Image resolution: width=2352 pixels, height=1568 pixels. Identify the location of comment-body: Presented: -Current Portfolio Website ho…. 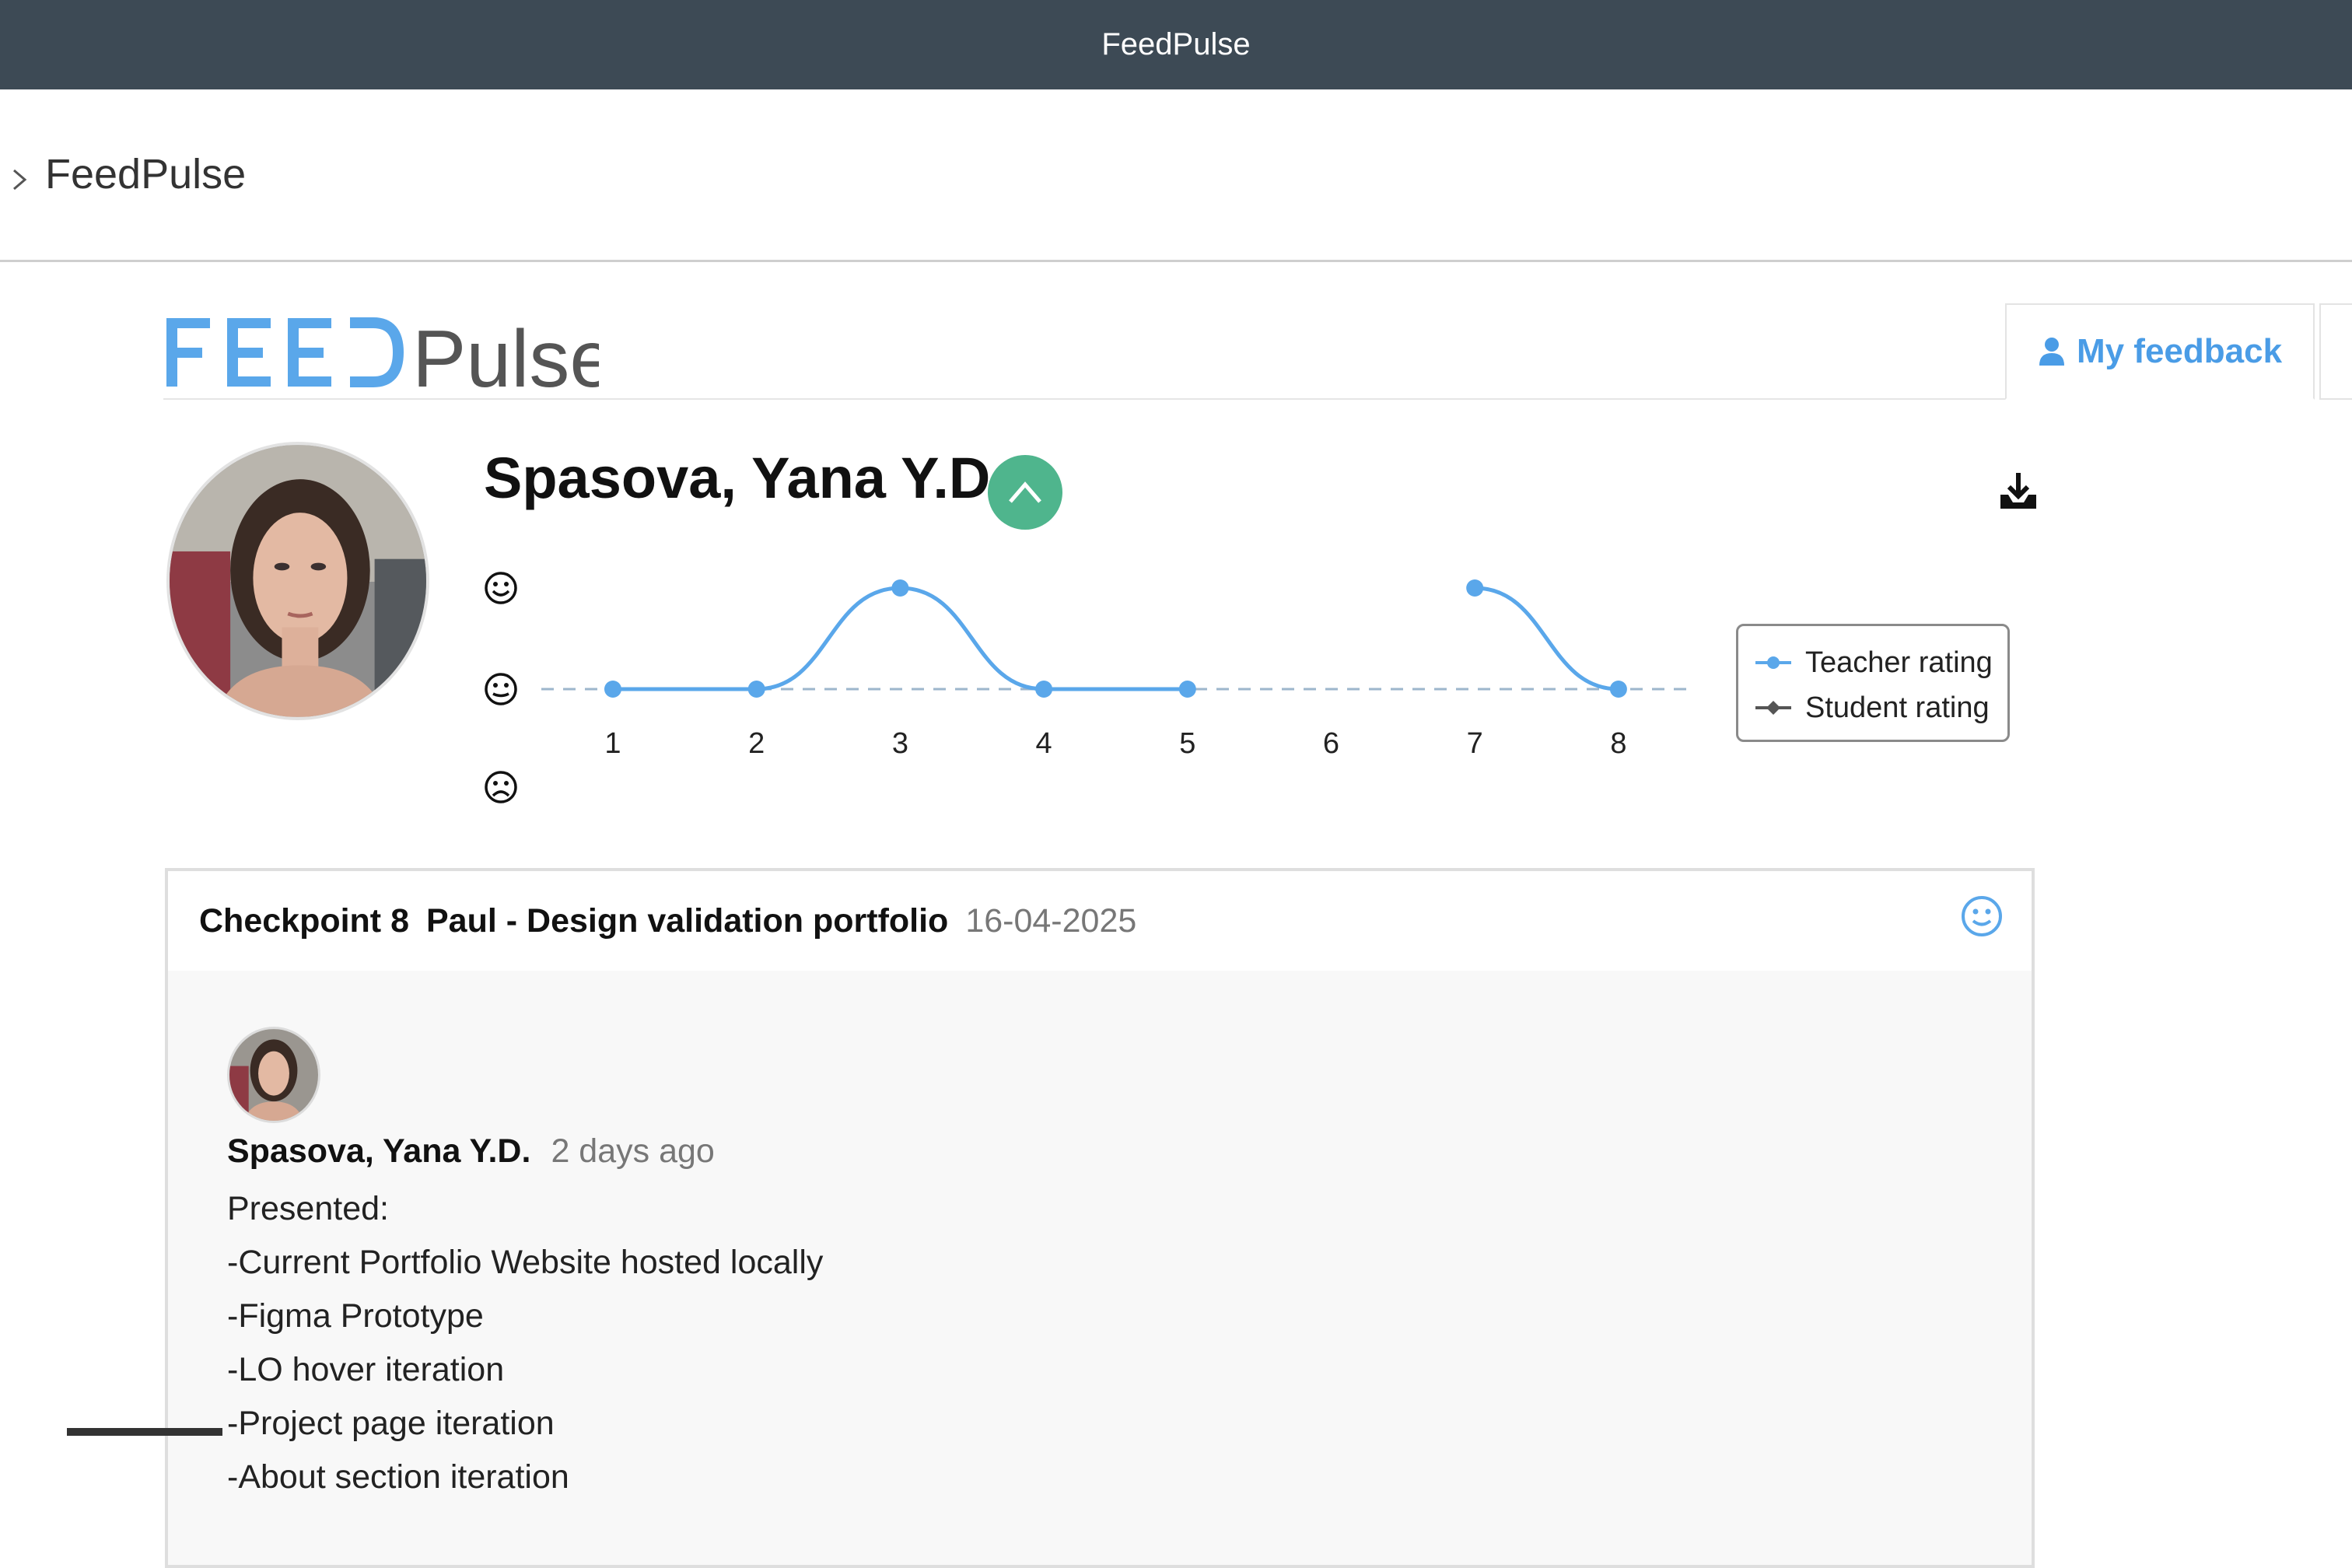
(525, 1343).